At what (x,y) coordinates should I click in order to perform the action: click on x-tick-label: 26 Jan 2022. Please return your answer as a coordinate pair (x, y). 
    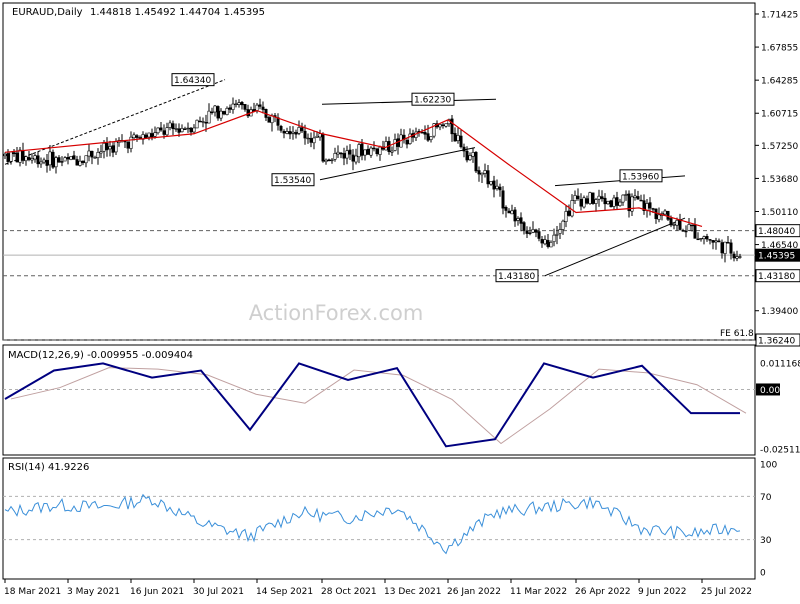
    Looking at the image, I should click on (474, 592).